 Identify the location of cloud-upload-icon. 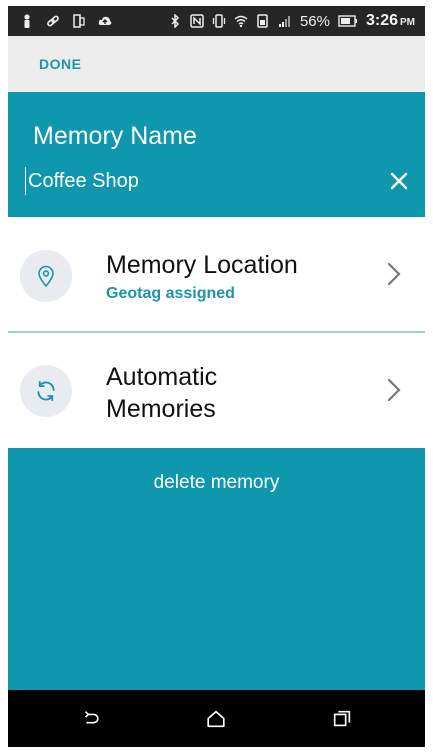
(105, 21).